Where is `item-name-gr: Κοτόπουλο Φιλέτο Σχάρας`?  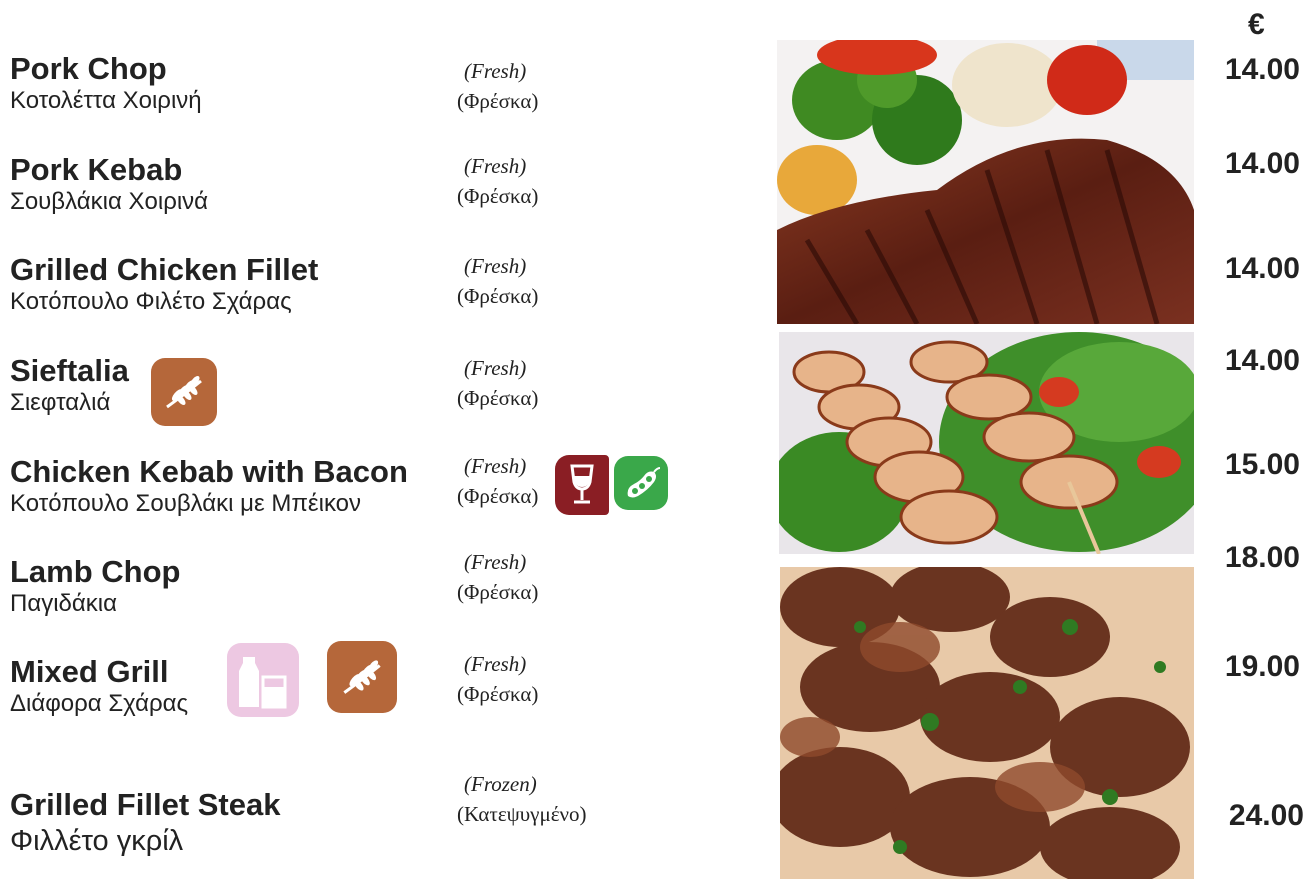 item-name-gr: Κοτόπουλο Φιλέτο Σχάρας is located at coordinates (151, 301).